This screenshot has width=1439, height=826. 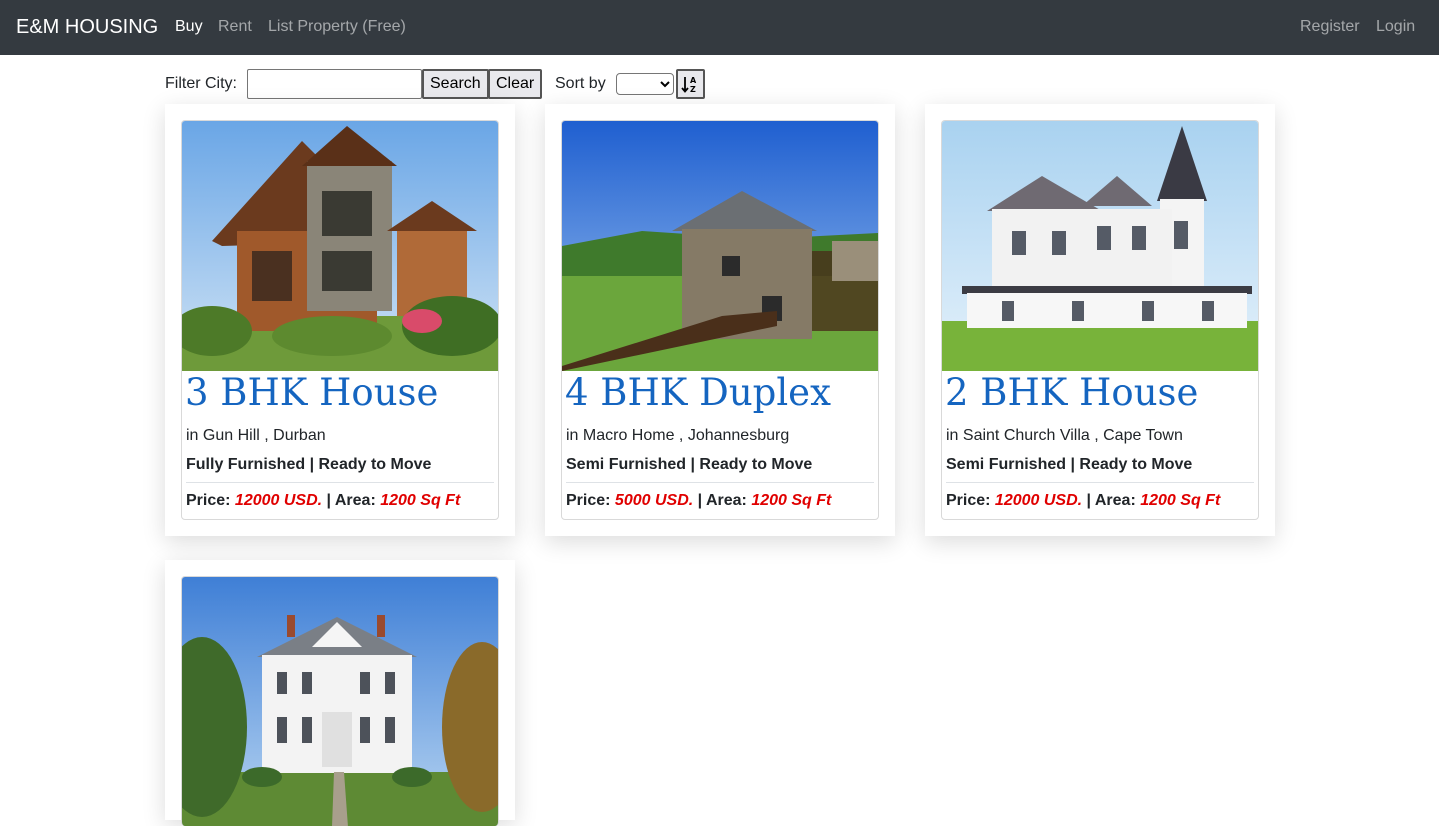 I want to click on sort-direction-button: A Z, so click(x=690, y=84).